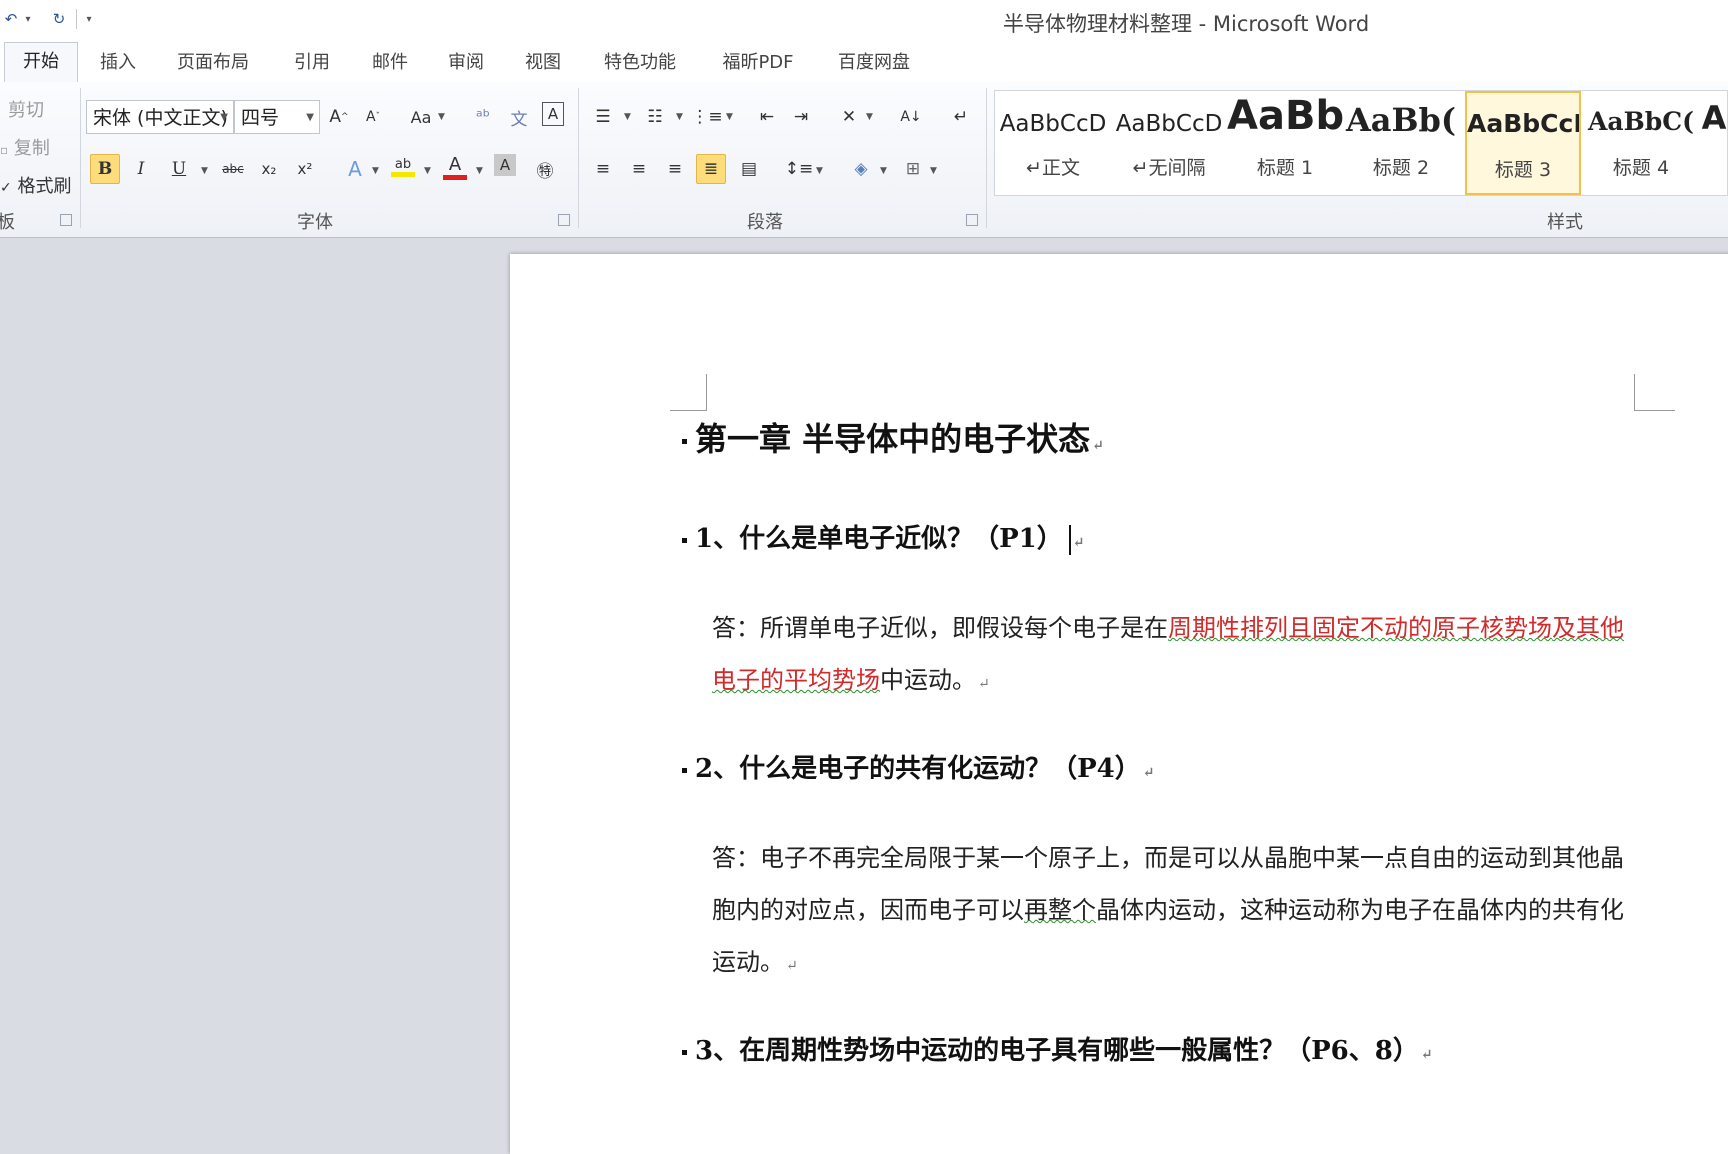  What do you see at coordinates (711, 169) in the screenshot?
I see `justify-icon: ≣` at bounding box center [711, 169].